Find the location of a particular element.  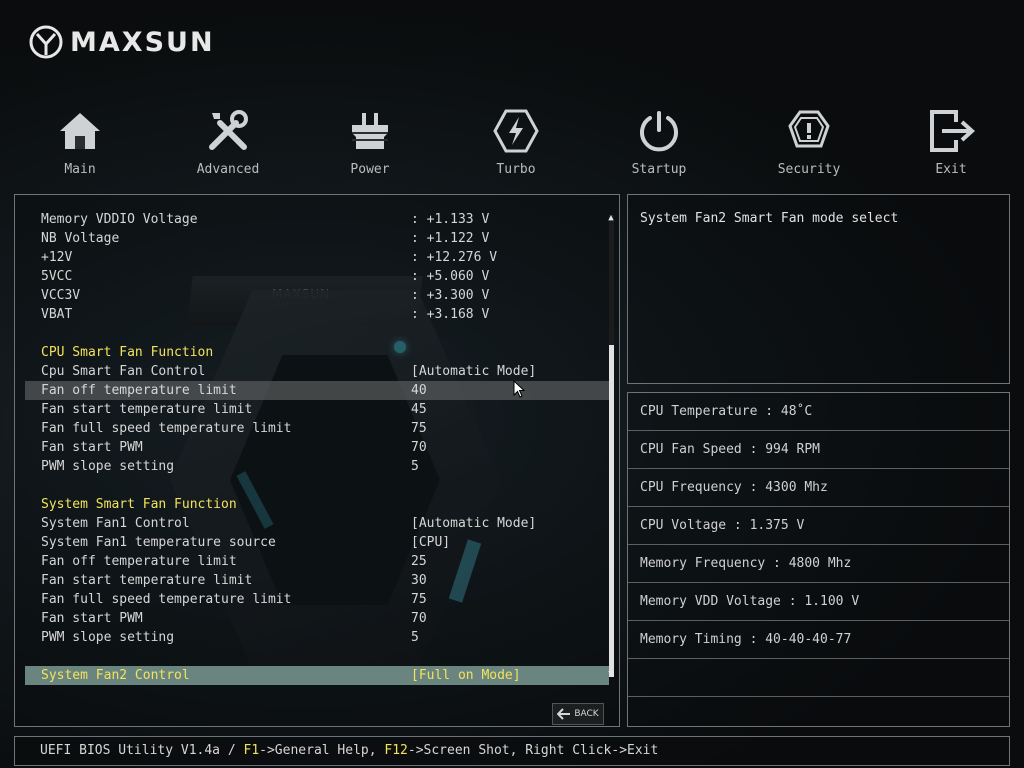

section-header-system-fan: System Smart Fan Function is located at coordinates (317, 504).